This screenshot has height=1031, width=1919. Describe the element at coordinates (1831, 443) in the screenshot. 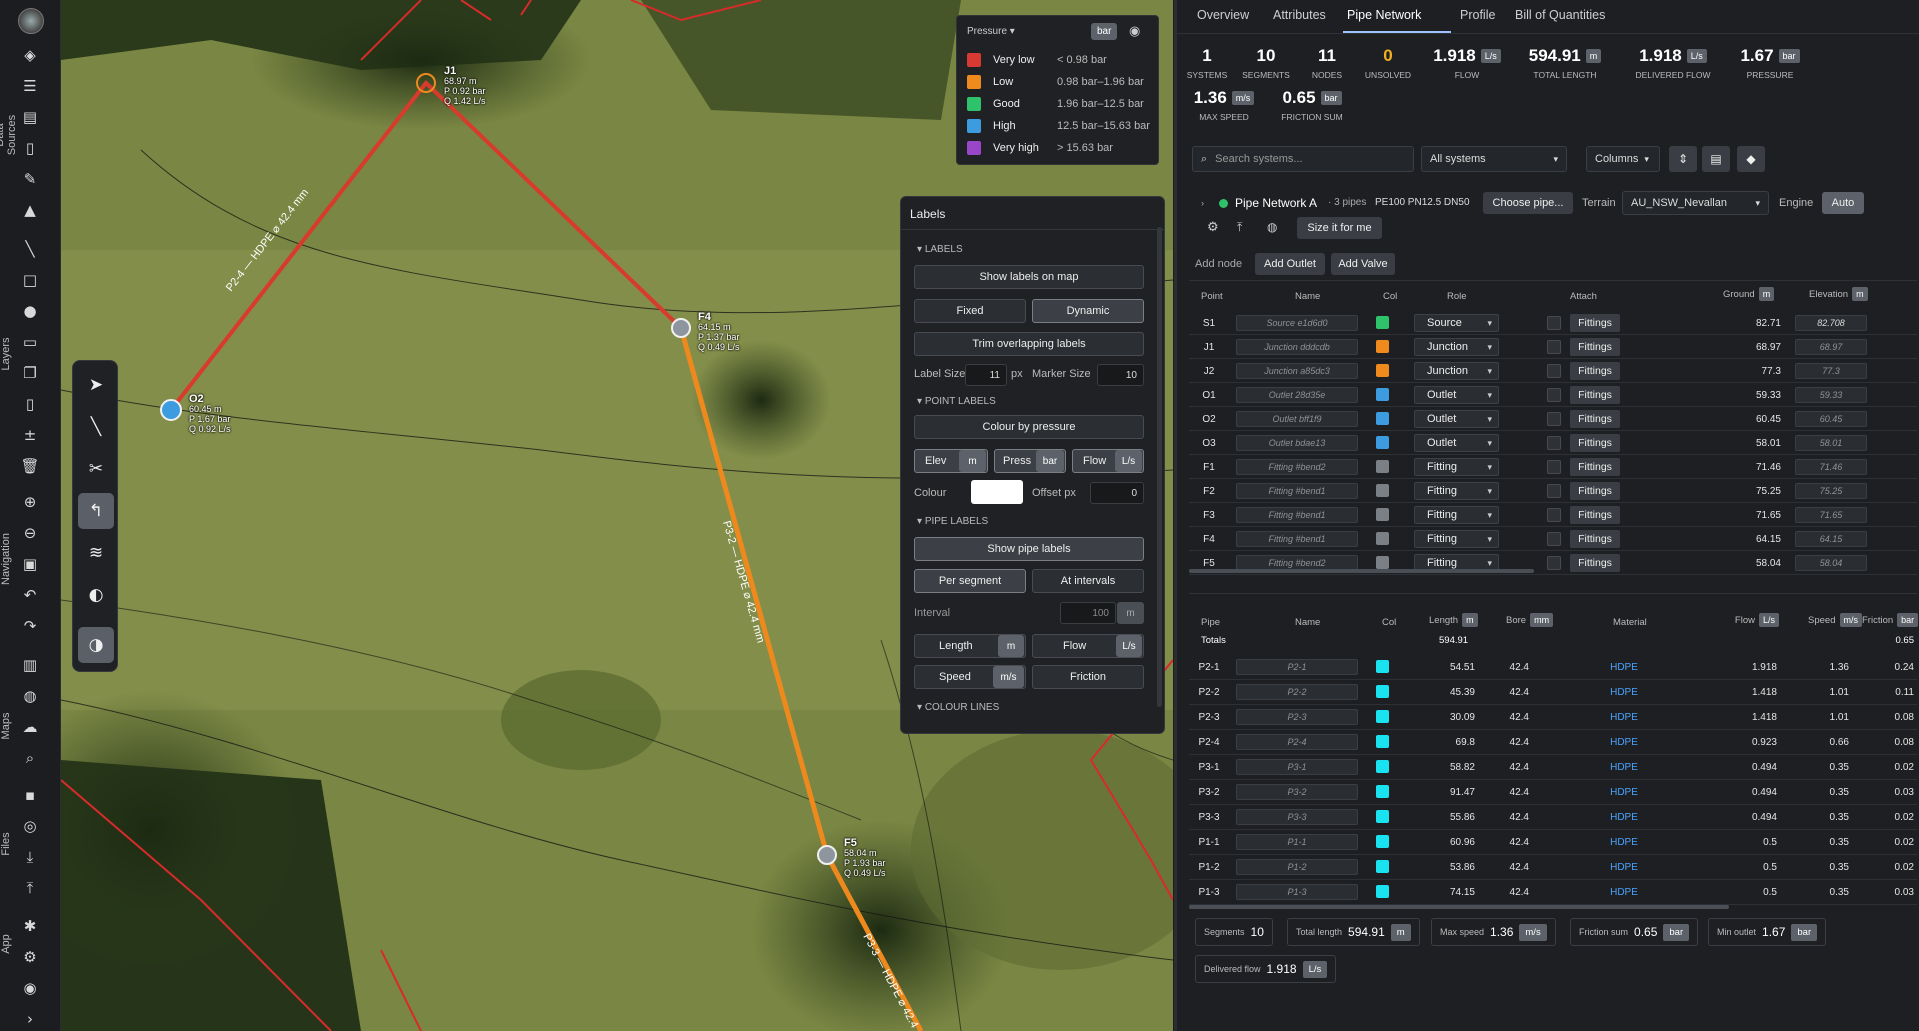

I see `elevation-input: 58.01` at that location.